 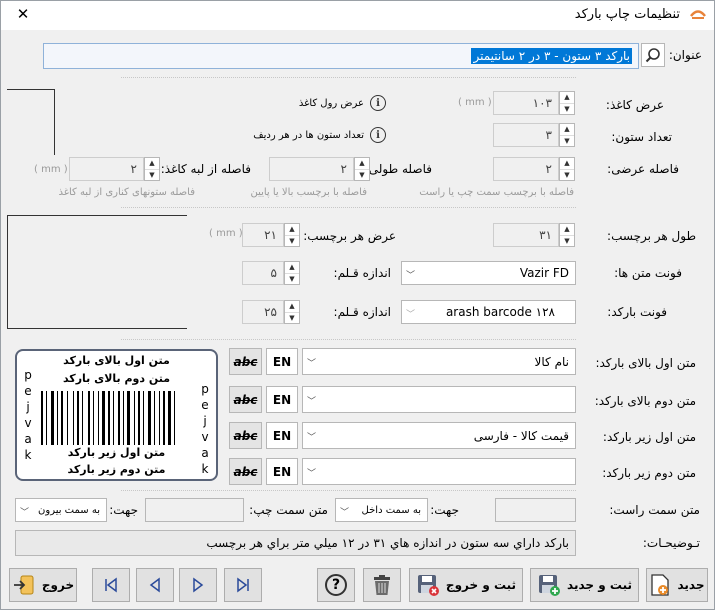 I want to click on title-bar: تنظیمات چاپ بارکد ✕, so click(x=357, y=15).